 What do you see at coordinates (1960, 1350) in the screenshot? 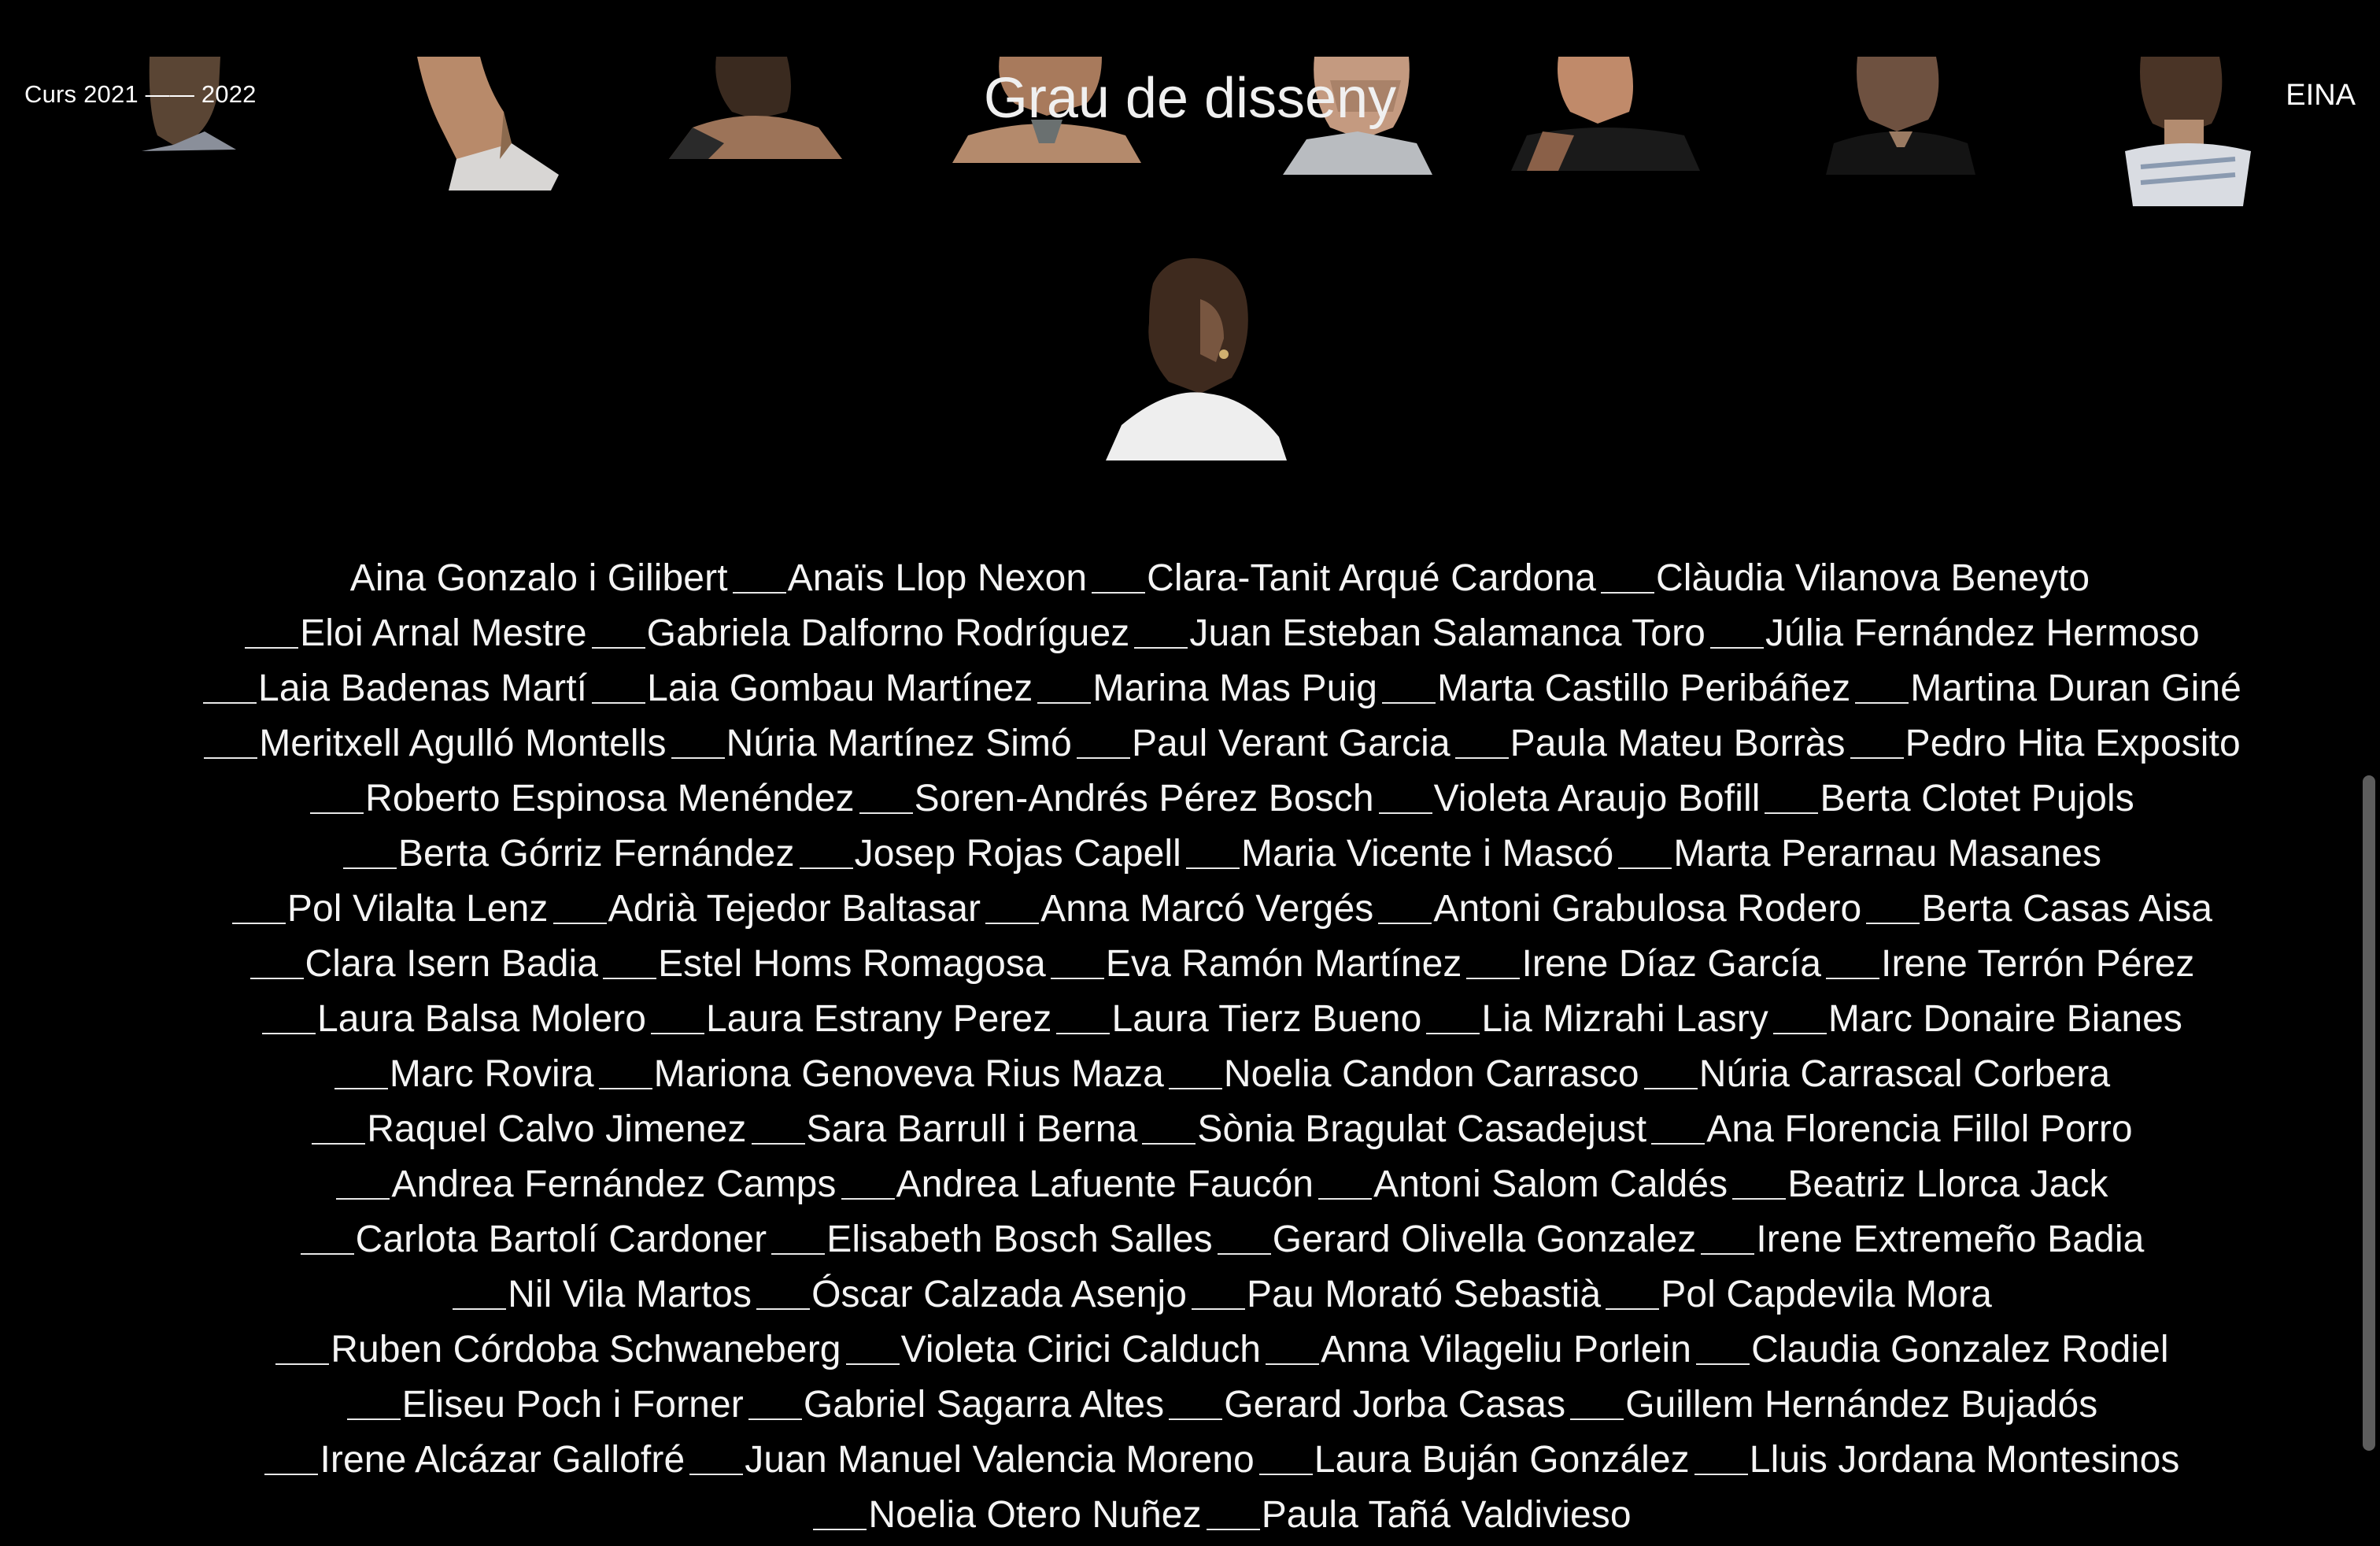
I see `graduate-name: Claudia Gonzalez Rodiel` at bounding box center [1960, 1350].